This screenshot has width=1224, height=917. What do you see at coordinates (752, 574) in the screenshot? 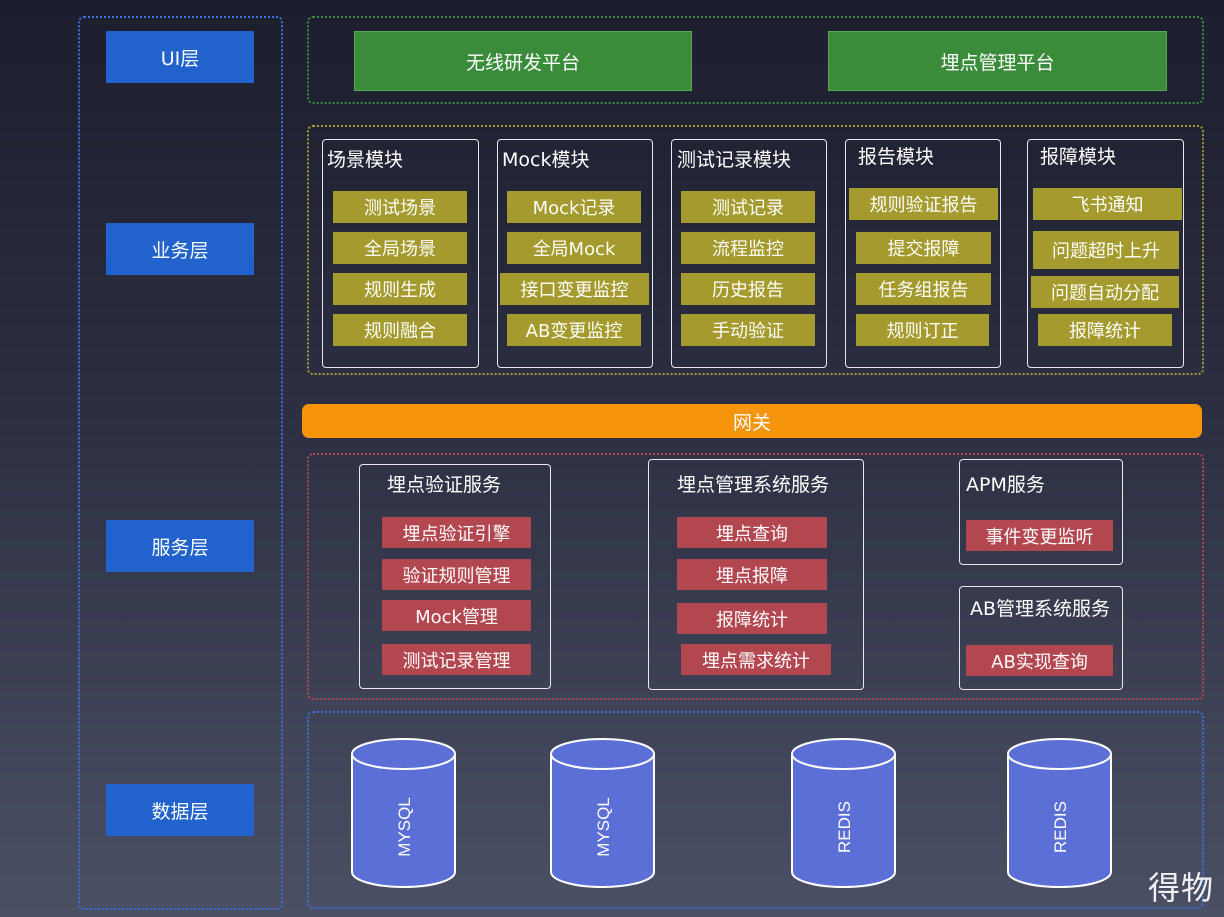
I see `service-item: 埋点报障` at bounding box center [752, 574].